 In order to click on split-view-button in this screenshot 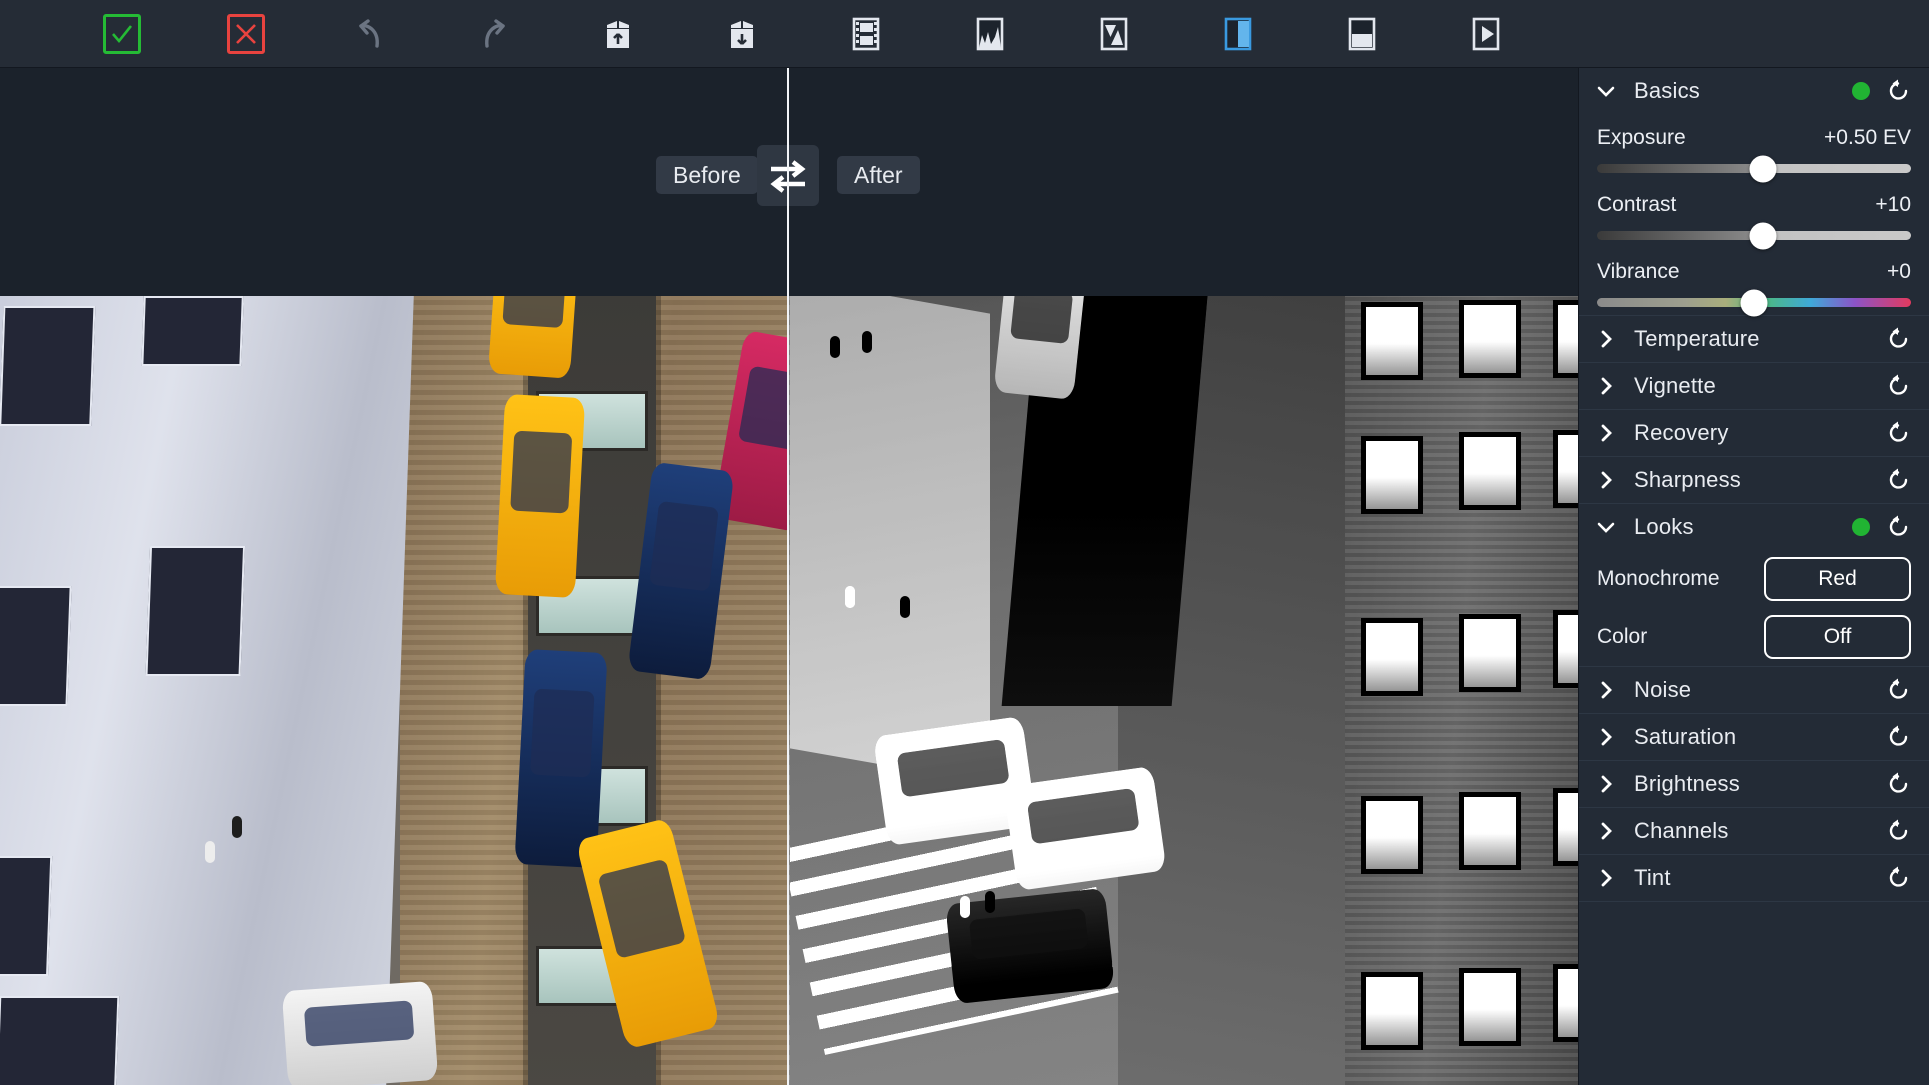, I will do `click(1238, 34)`.